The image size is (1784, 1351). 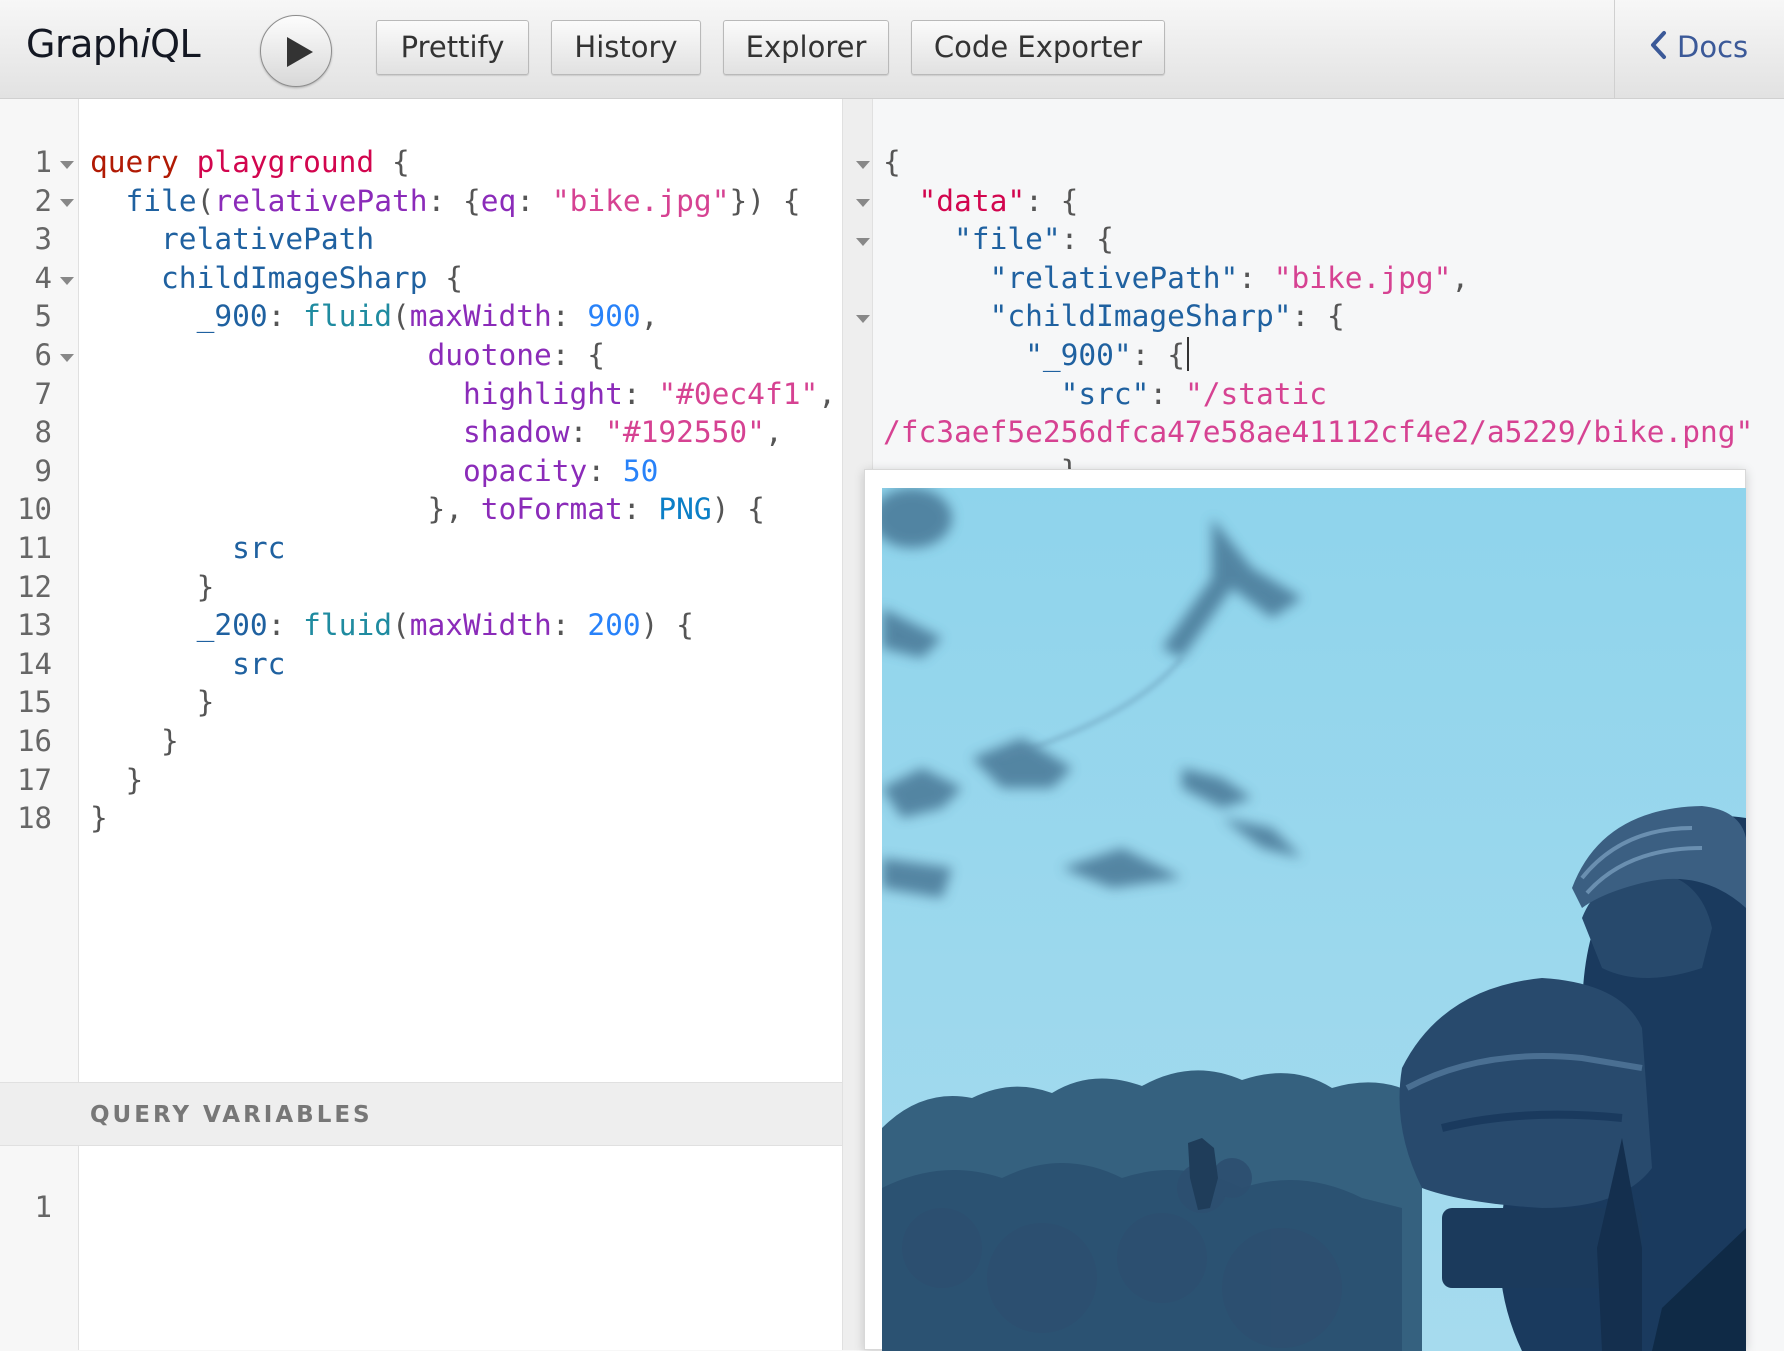 I want to click on code-line: }, toFormat: PNG) {, so click(x=427, y=509).